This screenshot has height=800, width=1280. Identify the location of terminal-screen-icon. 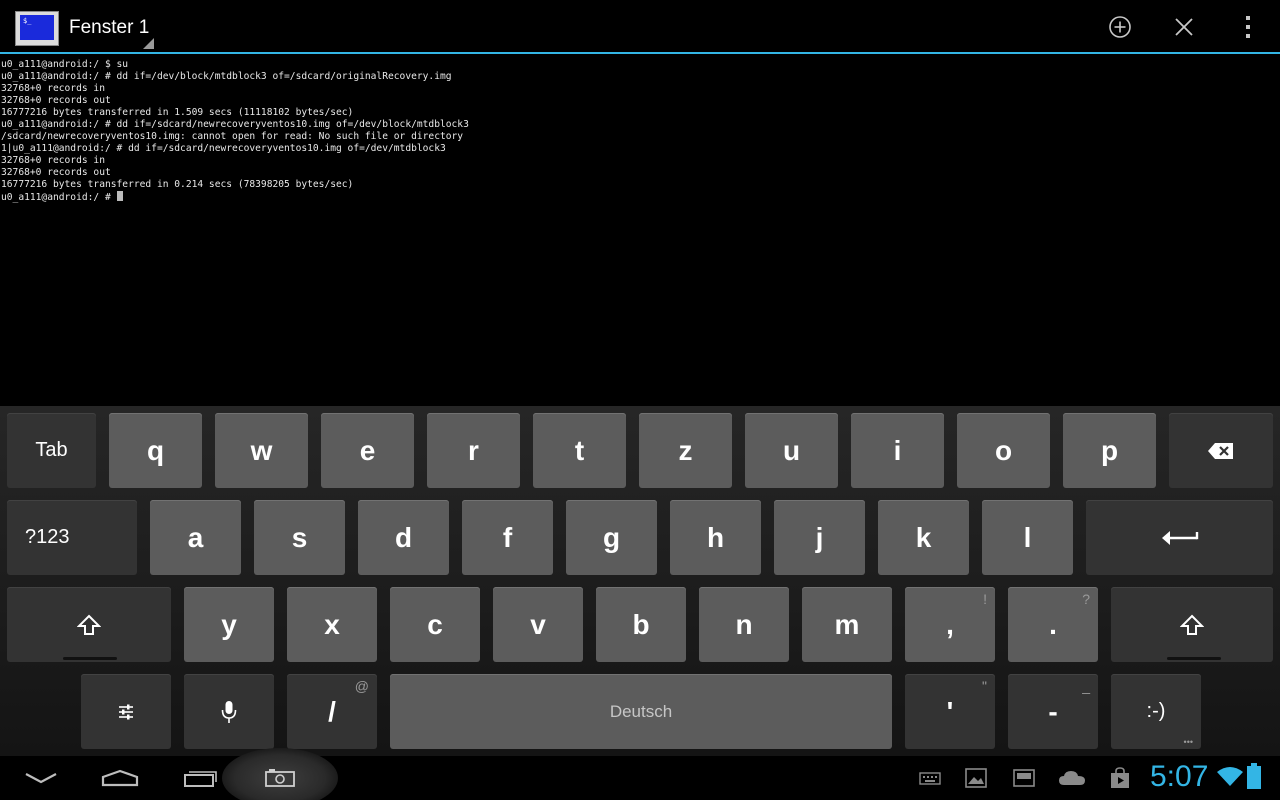
(37, 27).